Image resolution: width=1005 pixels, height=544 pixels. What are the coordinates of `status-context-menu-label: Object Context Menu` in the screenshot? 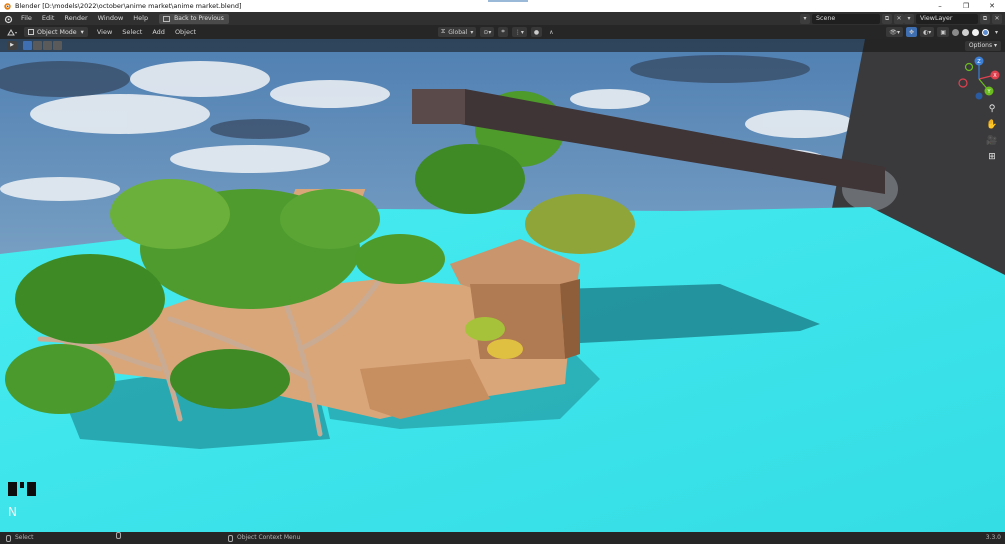 It's located at (269, 537).